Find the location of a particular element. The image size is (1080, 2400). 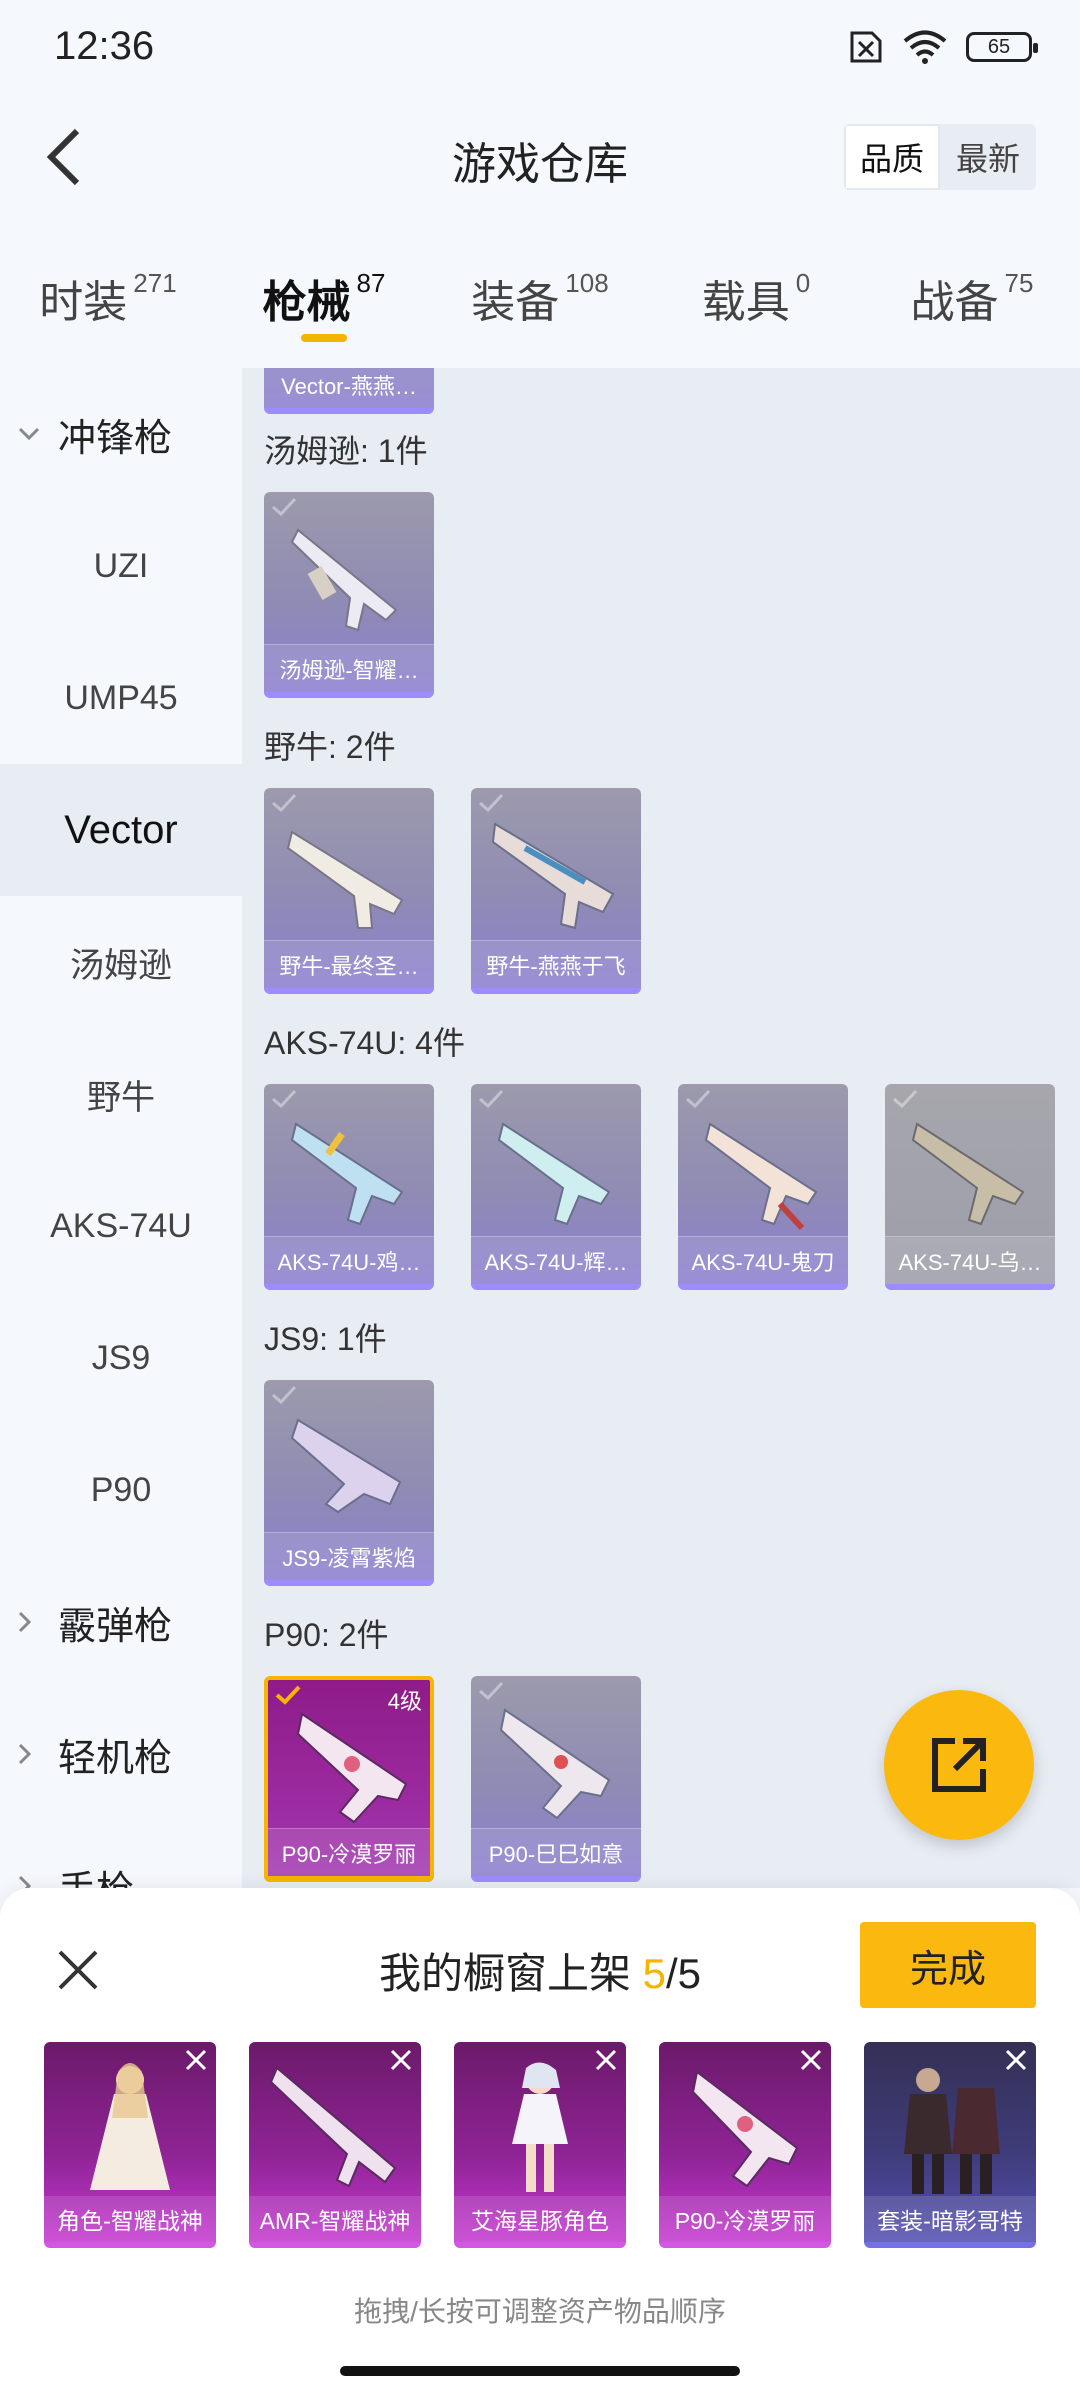

showcase-slot-label: AMR-智耀战神 is located at coordinates (335, 2219).